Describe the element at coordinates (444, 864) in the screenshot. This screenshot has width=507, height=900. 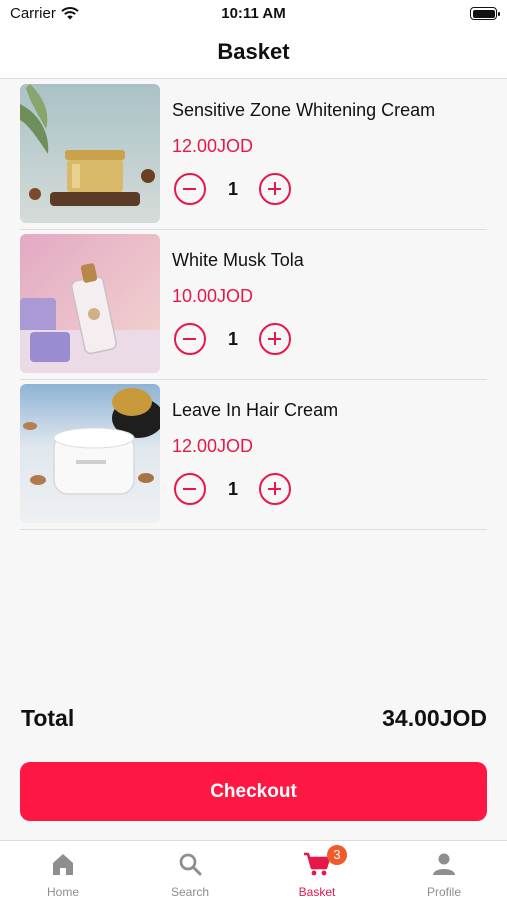
I see `person-icon` at that location.